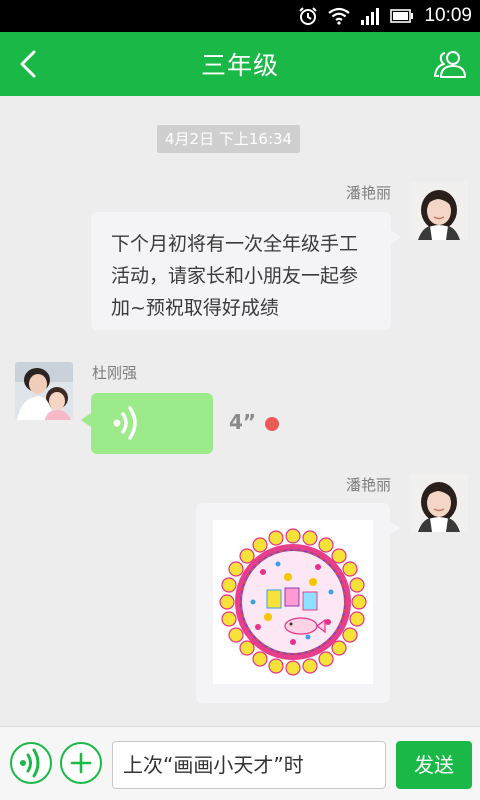  I want to click on sender-name: 杜刚强, so click(115, 373).